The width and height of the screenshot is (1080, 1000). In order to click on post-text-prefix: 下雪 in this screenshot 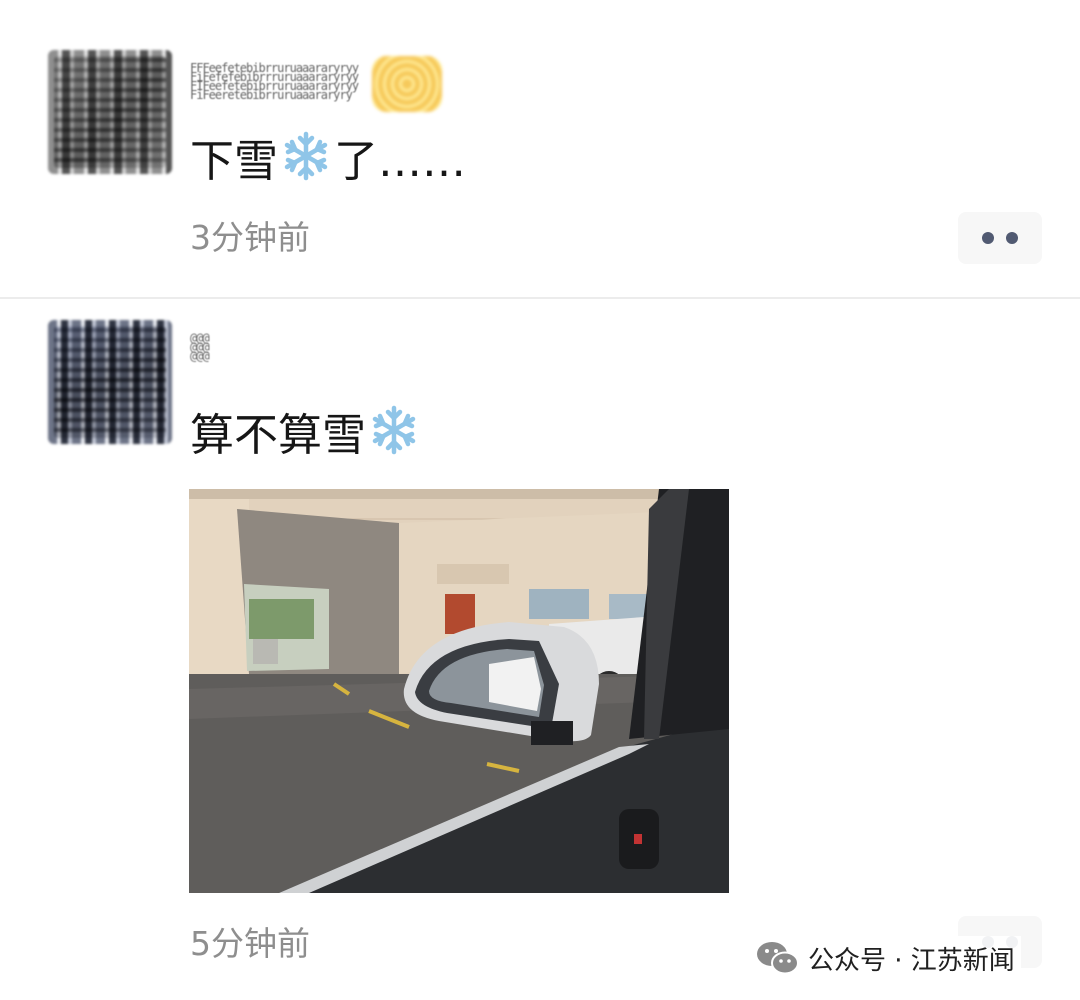, I will do `click(234, 161)`.